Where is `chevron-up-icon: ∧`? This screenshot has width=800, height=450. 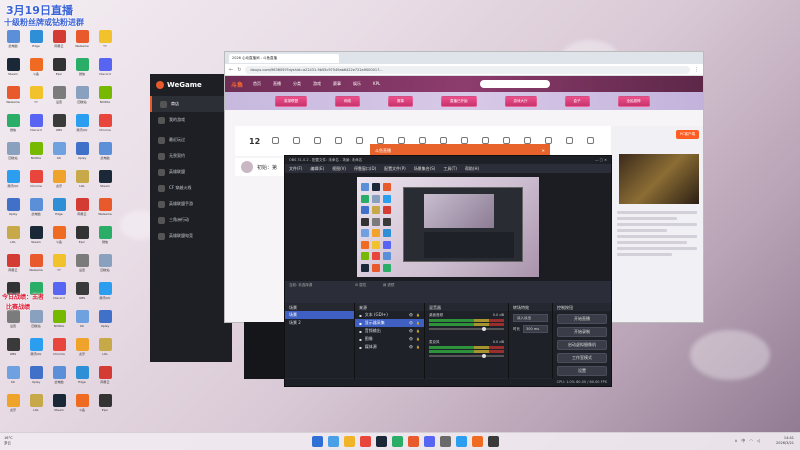 chevron-up-icon: ∧ is located at coordinates (735, 441).